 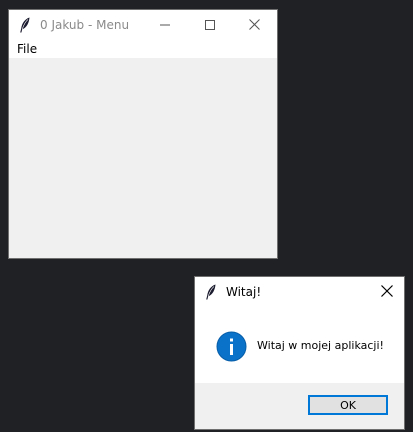 I want to click on menu-item-file: File, so click(x=27, y=49).